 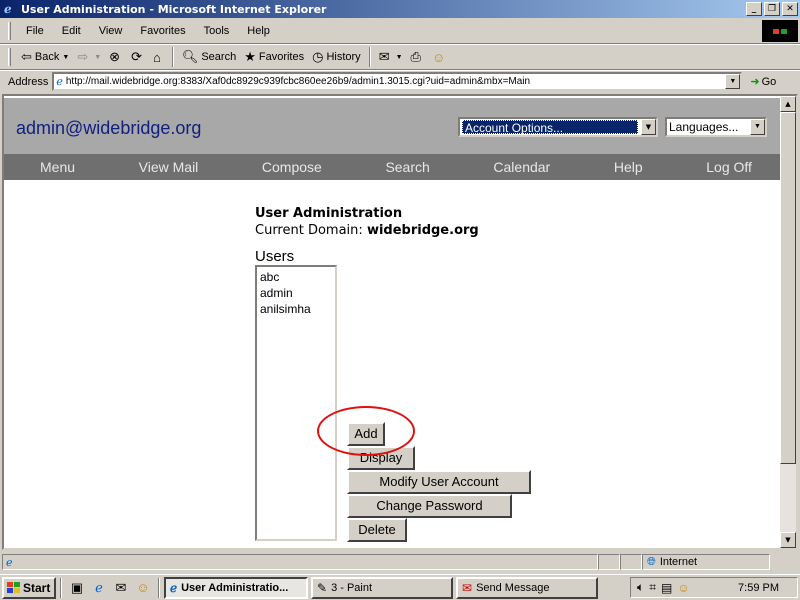 I want to click on minimize-button: _, so click(x=754, y=9).